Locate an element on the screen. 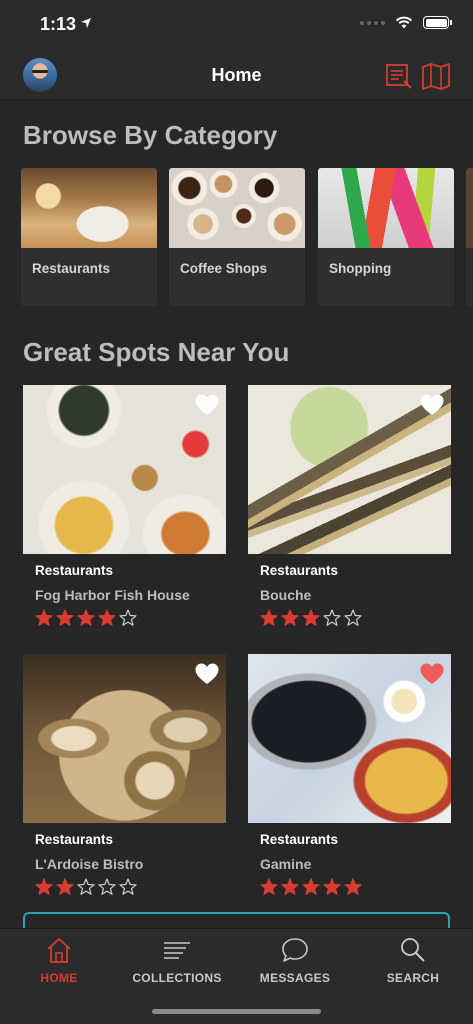  spot-name: Bouche is located at coordinates (286, 595).